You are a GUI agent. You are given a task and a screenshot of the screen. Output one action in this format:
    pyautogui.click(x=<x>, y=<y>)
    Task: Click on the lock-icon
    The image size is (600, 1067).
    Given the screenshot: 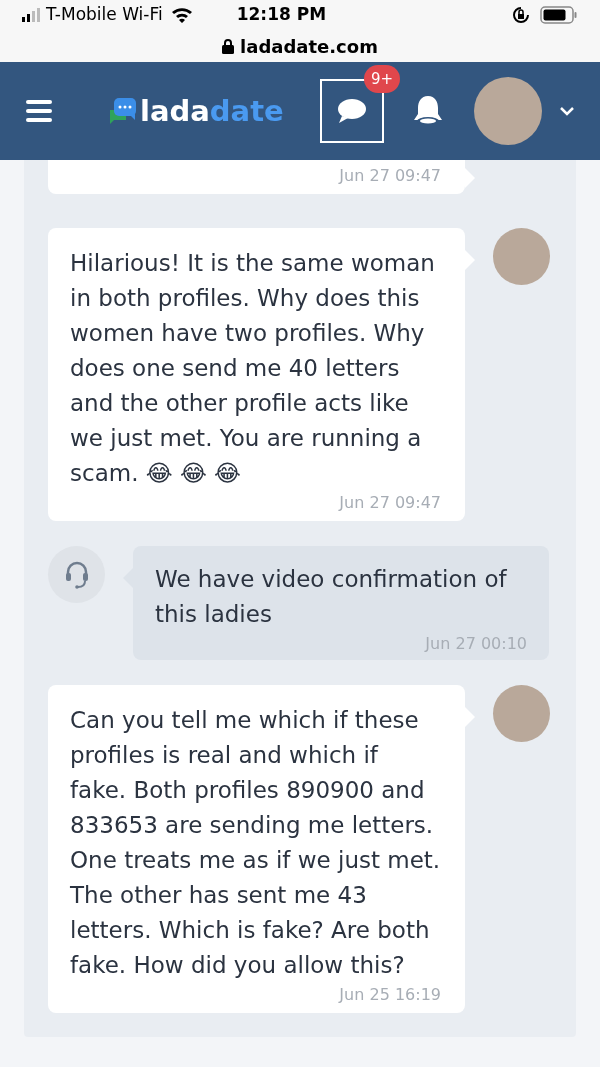 What is the action you would take?
    pyautogui.click(x=228, y=46)
    